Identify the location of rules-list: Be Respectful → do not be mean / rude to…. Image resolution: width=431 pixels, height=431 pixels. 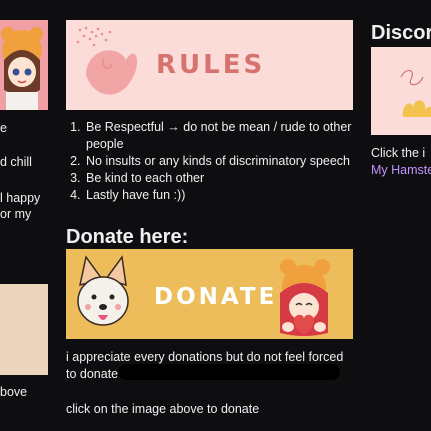
(220, 161).